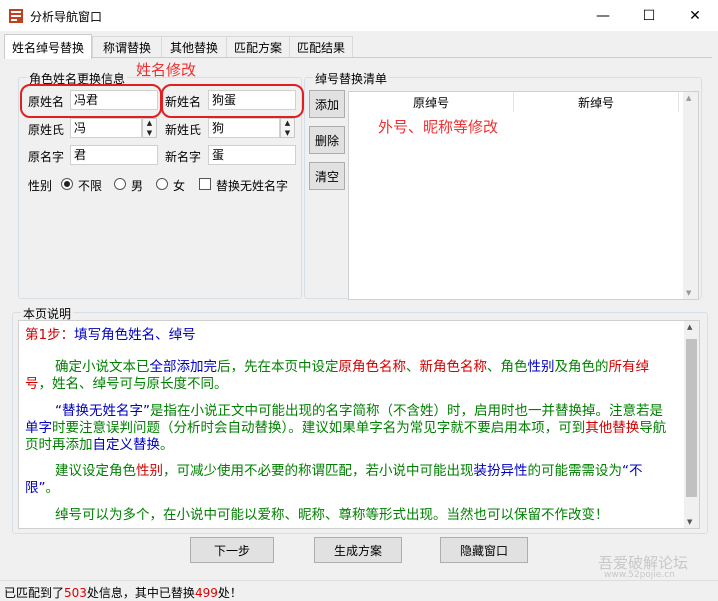 The width and height of the screenshot is (718, 601). What do you see at coordinates (127, 46) in the screenshot?
I see `tab-title-replace: 称谓替换` at bounding box center [127, 46].